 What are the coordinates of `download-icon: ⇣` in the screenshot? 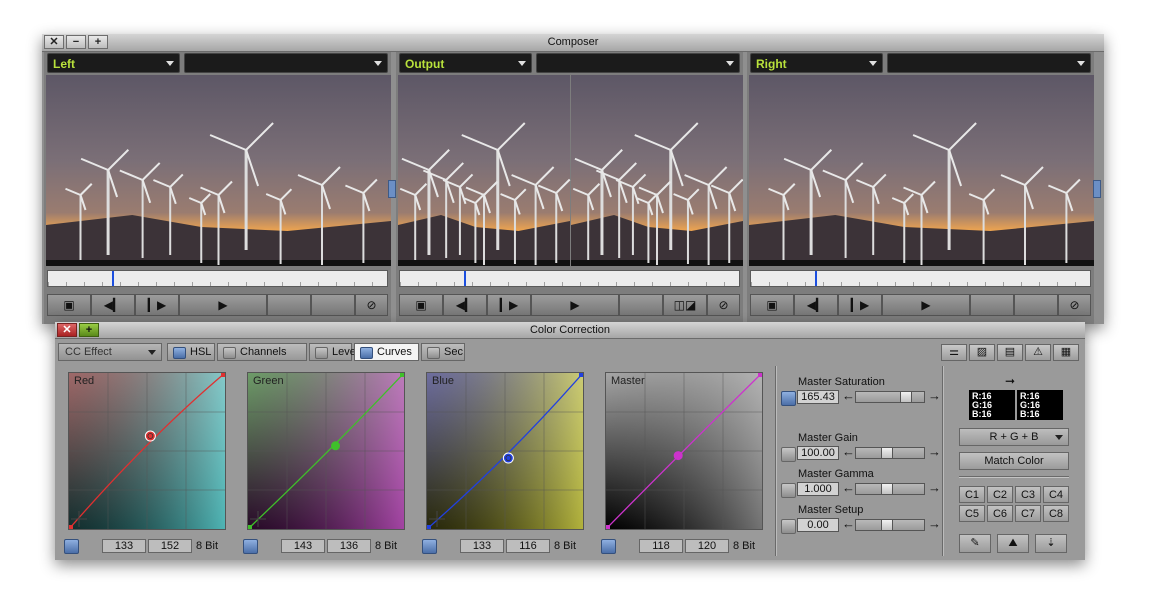 It's located at (1051, 543).